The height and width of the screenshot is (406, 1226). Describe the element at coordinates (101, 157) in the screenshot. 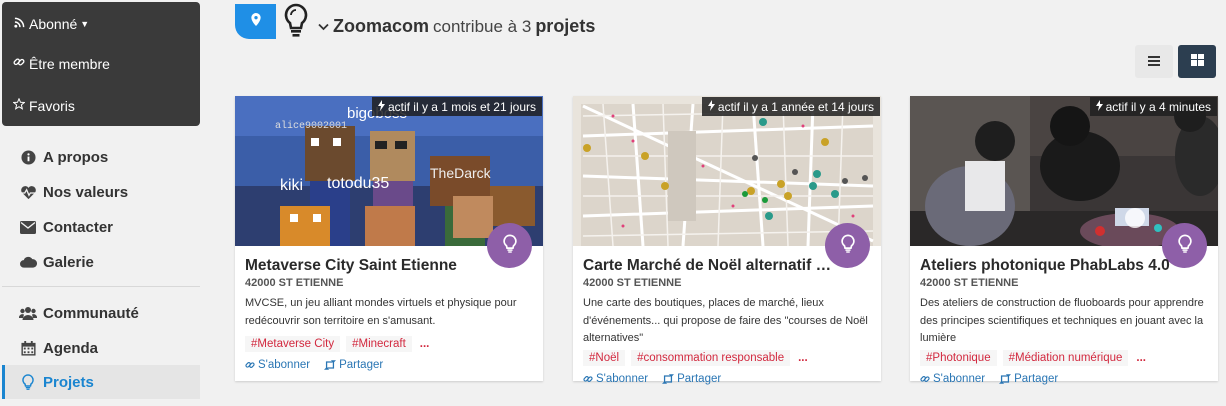

I see `sidebar-item-a-propos: A propos` at that location.